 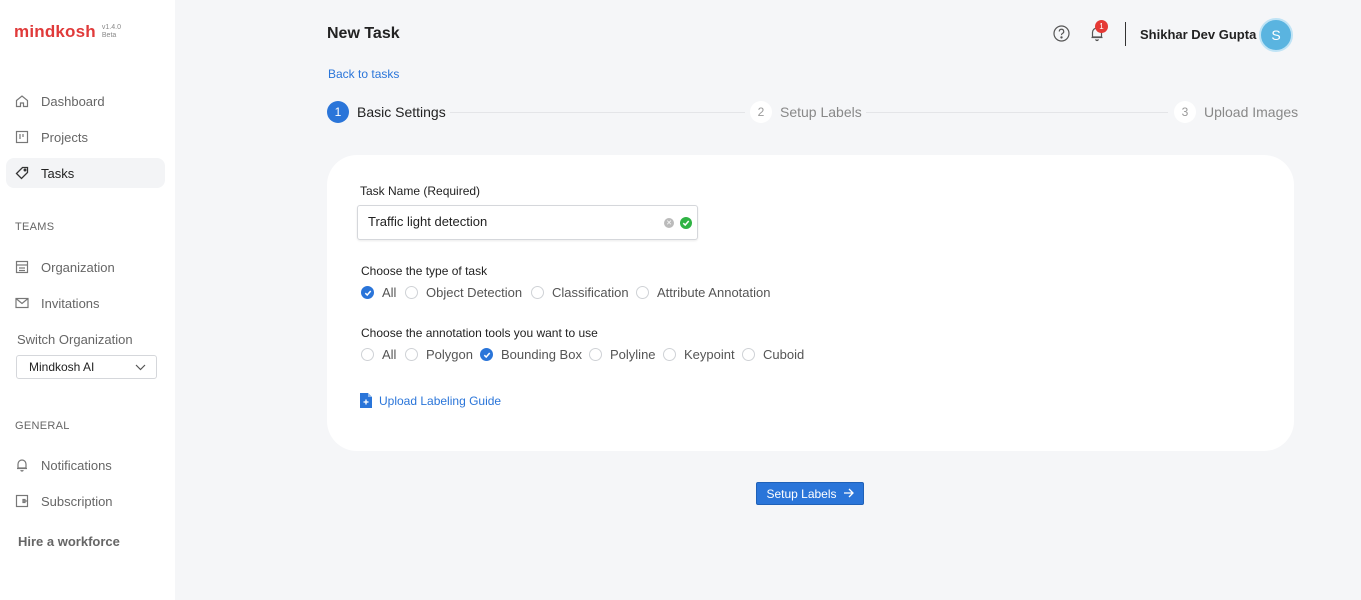 I want to click on step-label: Setup Labels, so click(x=821, y=112).